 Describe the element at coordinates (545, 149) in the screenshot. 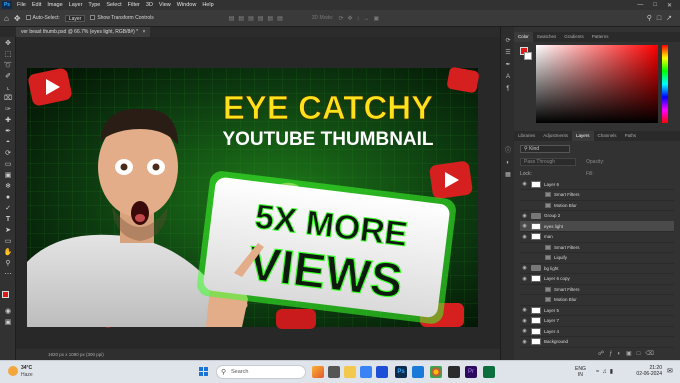

I see `layer-kind-filter: ⚲ Kind` at that location.